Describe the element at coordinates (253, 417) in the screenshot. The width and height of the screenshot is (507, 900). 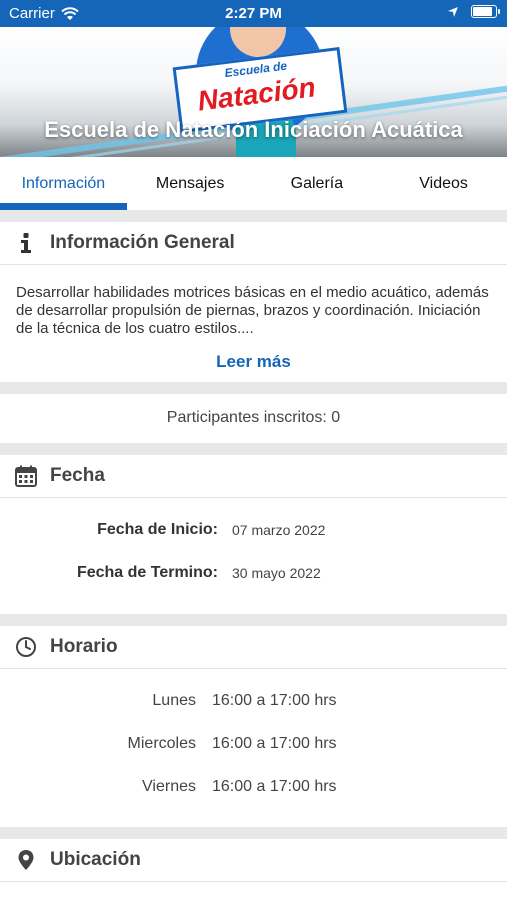
I see `participants-count: Participantes inscritos: 0` at that location.